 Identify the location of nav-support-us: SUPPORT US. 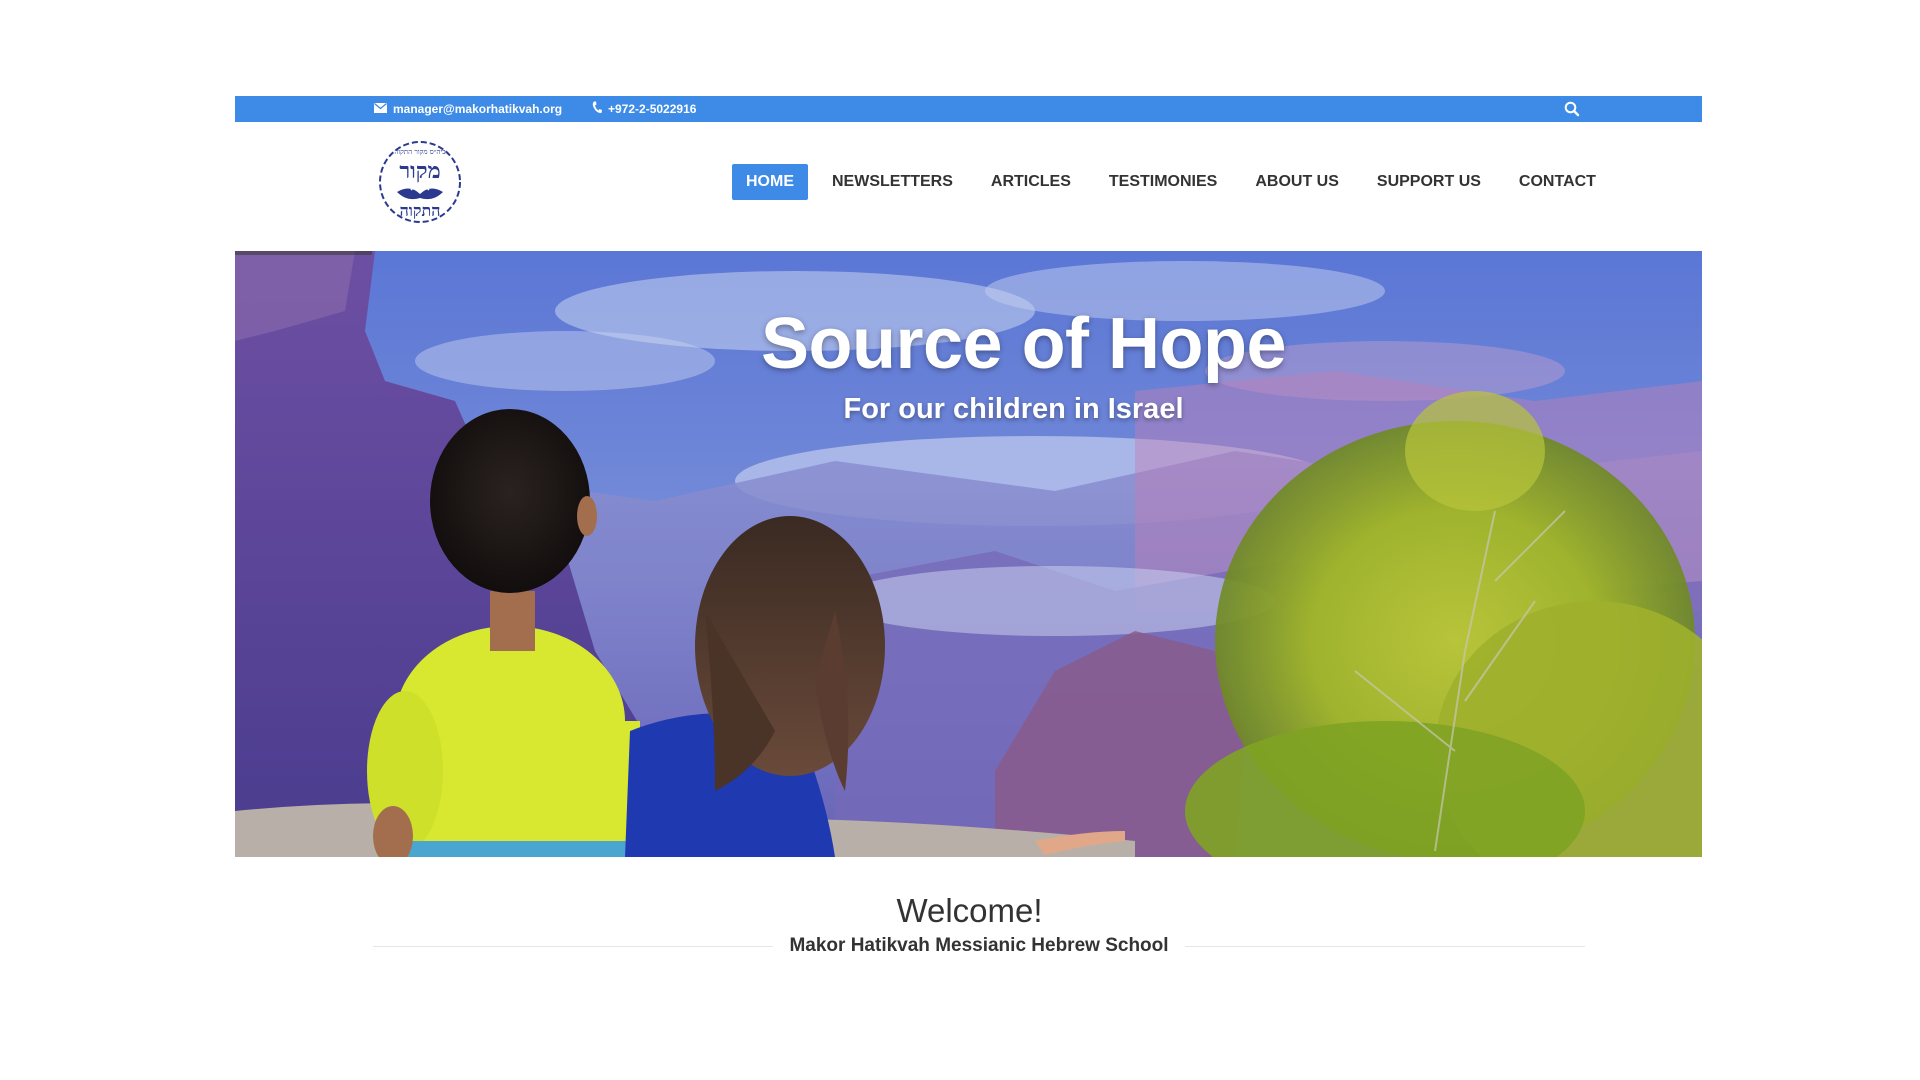
(1429, 182).